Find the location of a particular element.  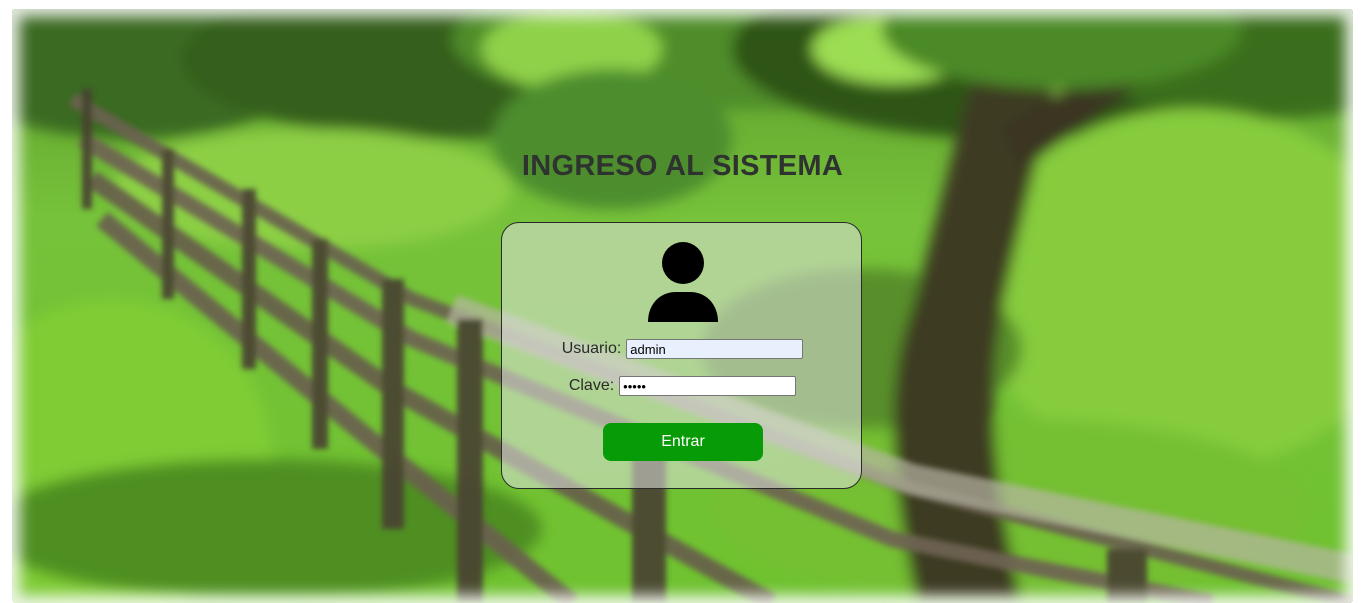

user-icon is located at coordinates (683, 282).